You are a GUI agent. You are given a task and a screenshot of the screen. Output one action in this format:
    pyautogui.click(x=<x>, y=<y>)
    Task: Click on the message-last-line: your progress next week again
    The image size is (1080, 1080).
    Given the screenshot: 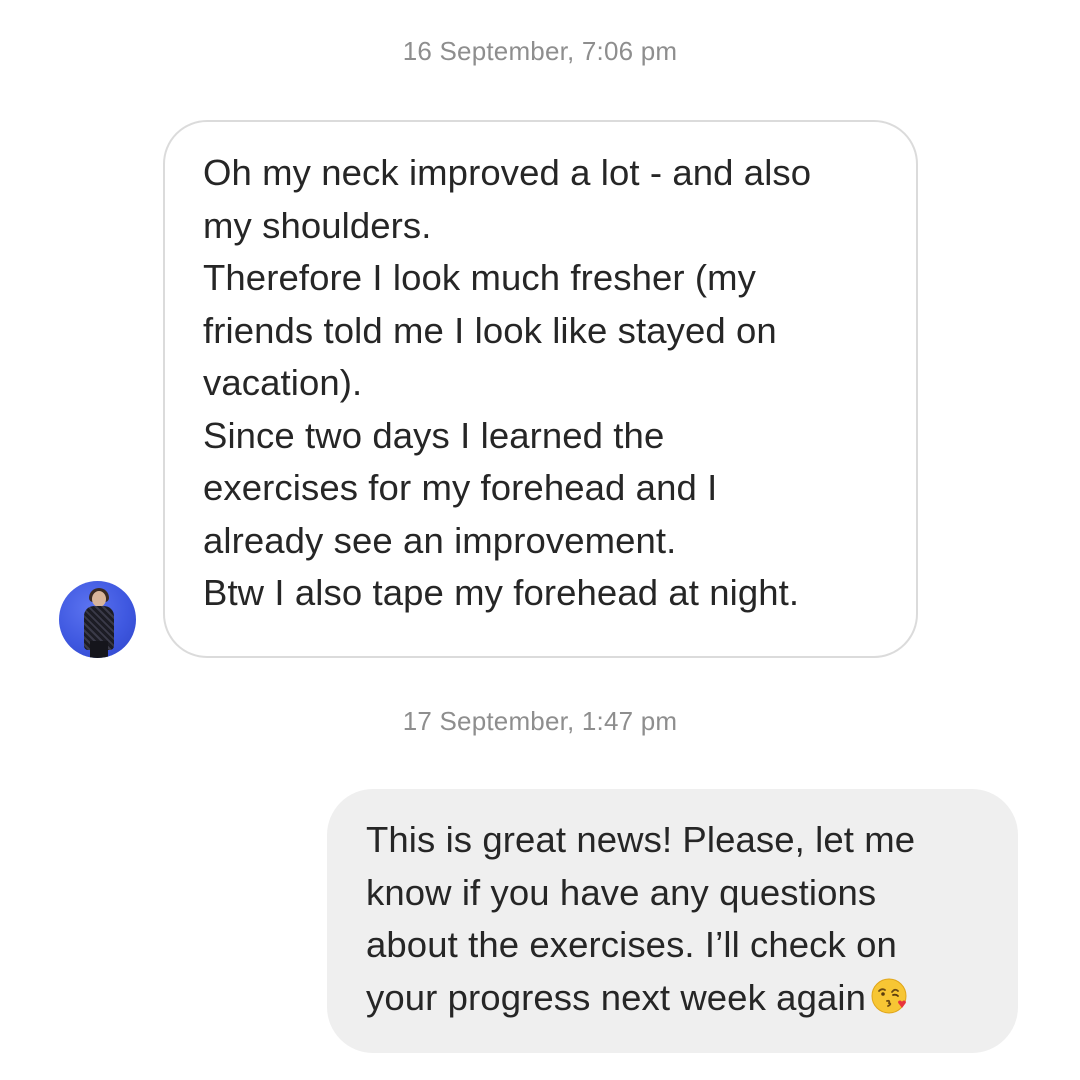 What is the action you would take?
    pyautogui.click(x=681, y=998)
    